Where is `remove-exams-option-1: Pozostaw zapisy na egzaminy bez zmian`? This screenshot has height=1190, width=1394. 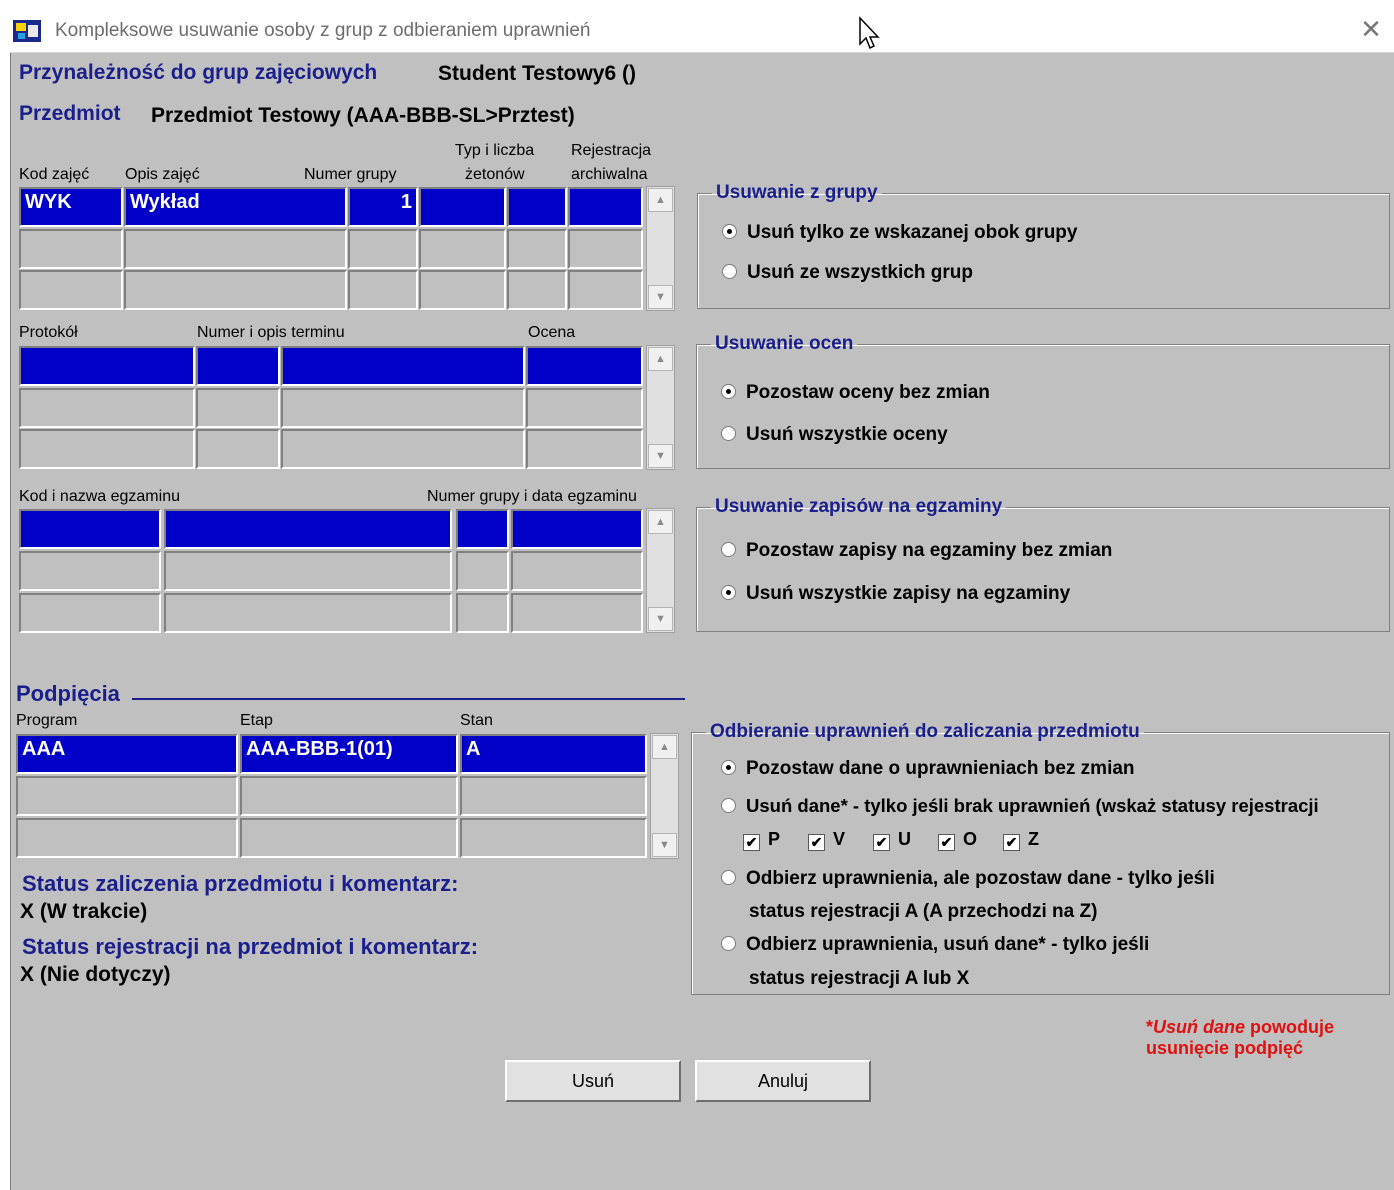
remove-exams-option-1: Pozostaw zapisy na egzaminy bez zmian is located at coordinates (916, 551).